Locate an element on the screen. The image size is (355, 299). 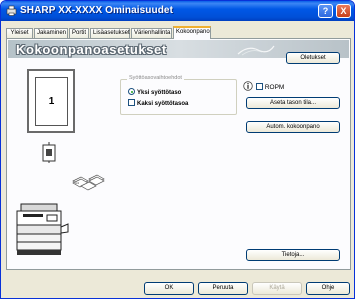
single-tray-option: Yksi syöttötaso is located at coordinates (154, 92).